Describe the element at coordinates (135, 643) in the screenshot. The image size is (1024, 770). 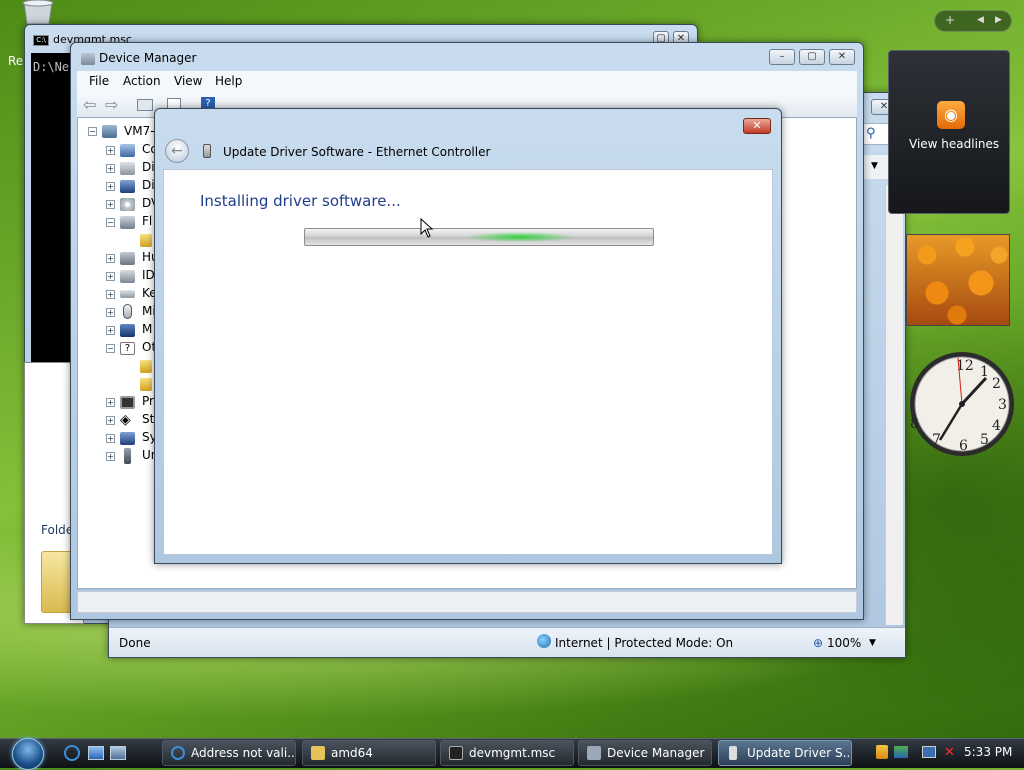
I see `status-text: Done` at that location.